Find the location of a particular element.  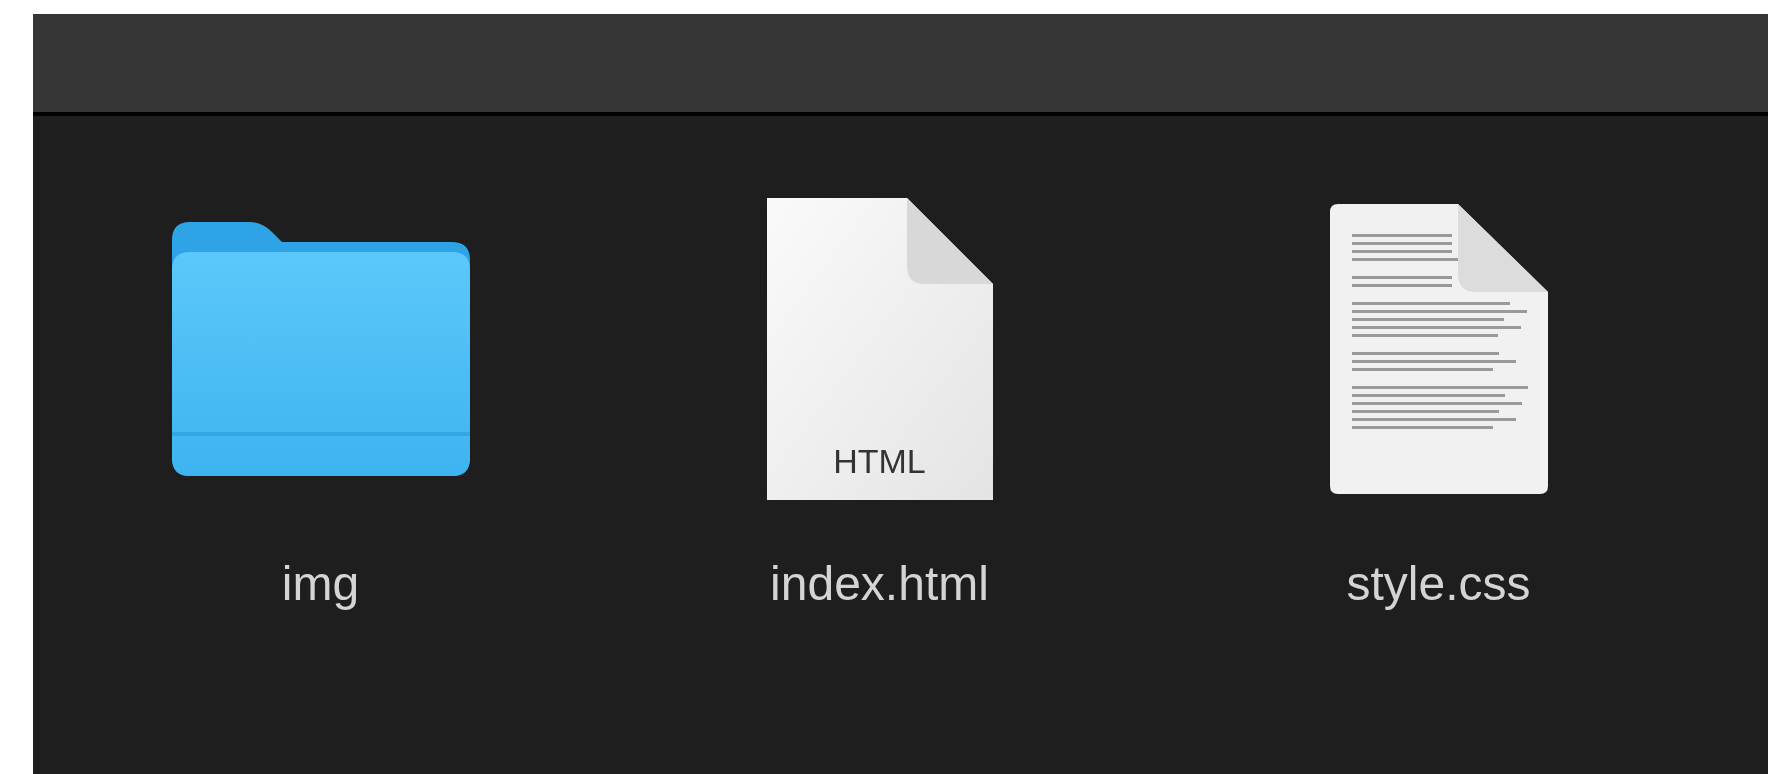

folder-icon is located at coordinates (320, 349).